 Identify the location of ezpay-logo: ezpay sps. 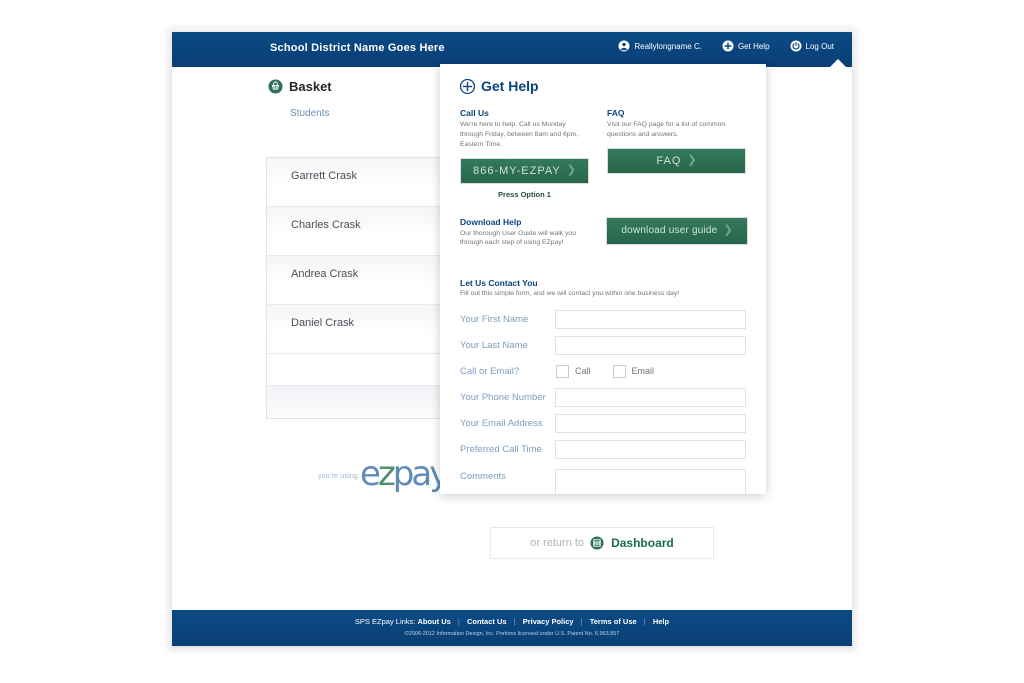
(418, 474).